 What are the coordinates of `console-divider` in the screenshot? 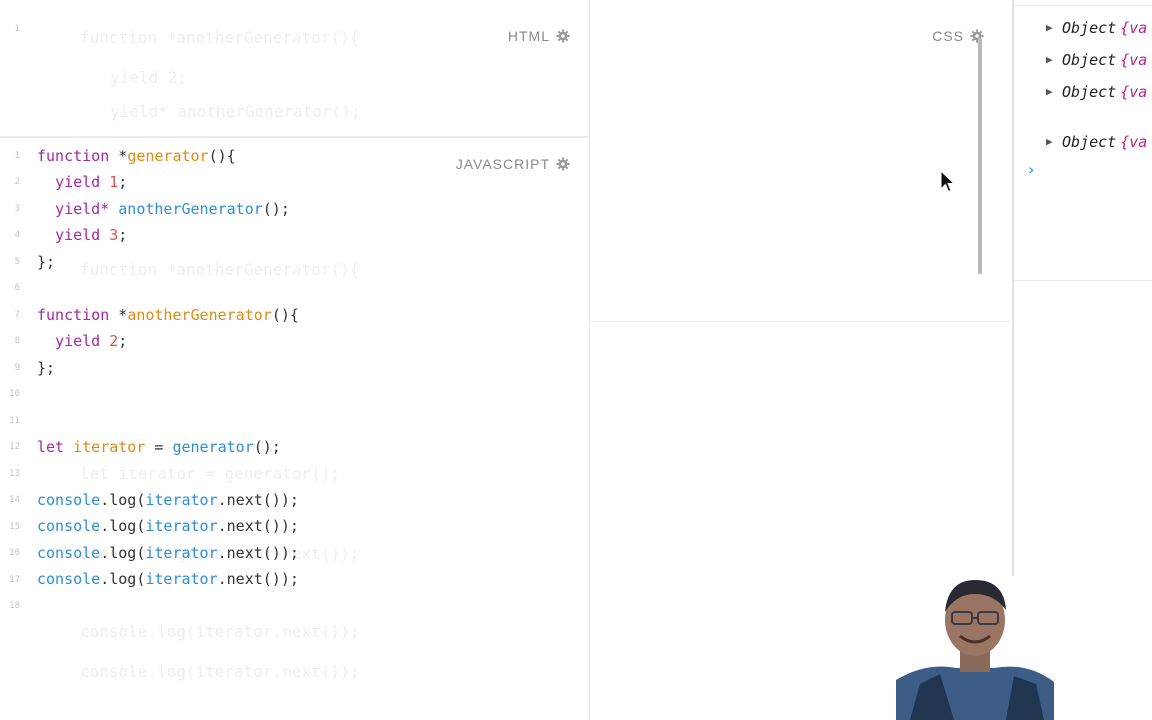 It's located at (1083, 280).